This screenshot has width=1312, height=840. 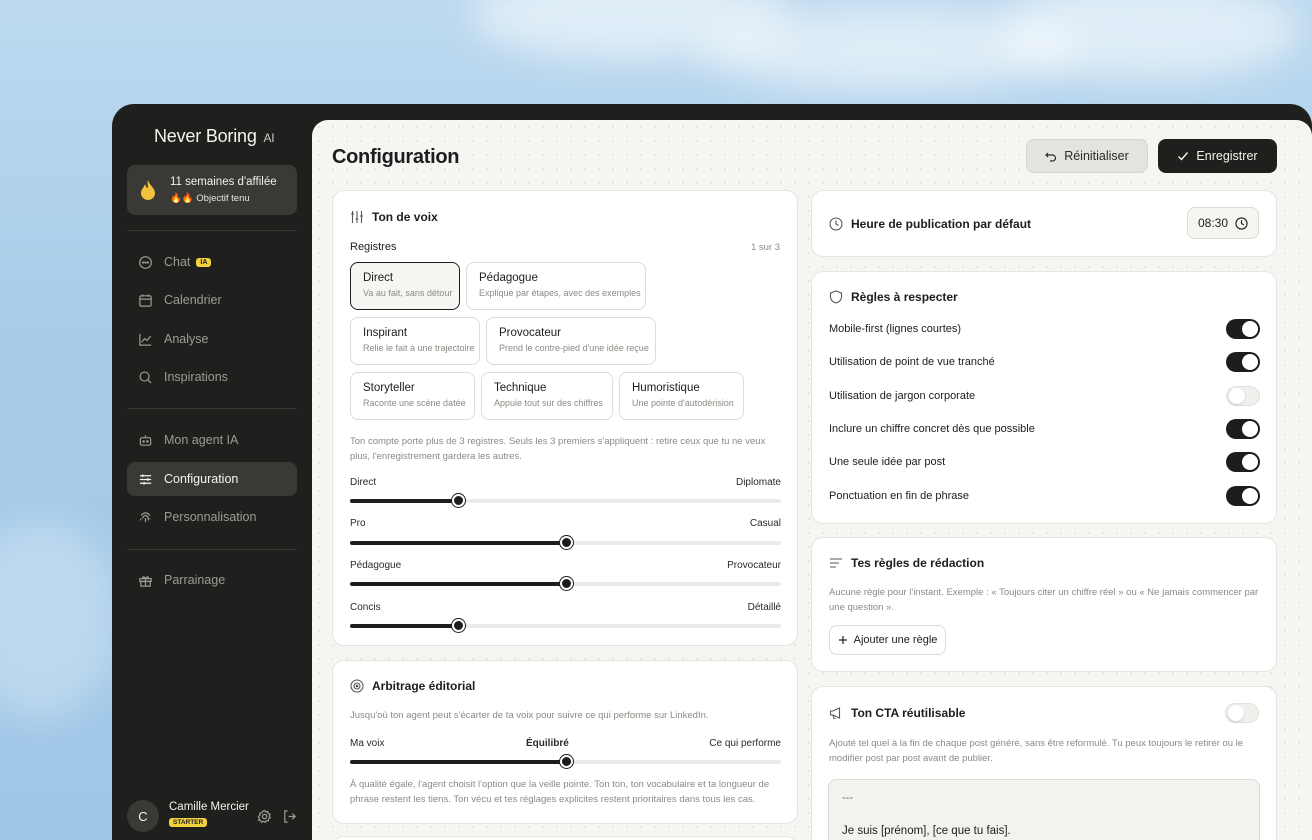 What do you see at coordinates (212, 262) in the screenshot?
I see `nav-item-chat: Chat IA` at bounding box center [212, 262].